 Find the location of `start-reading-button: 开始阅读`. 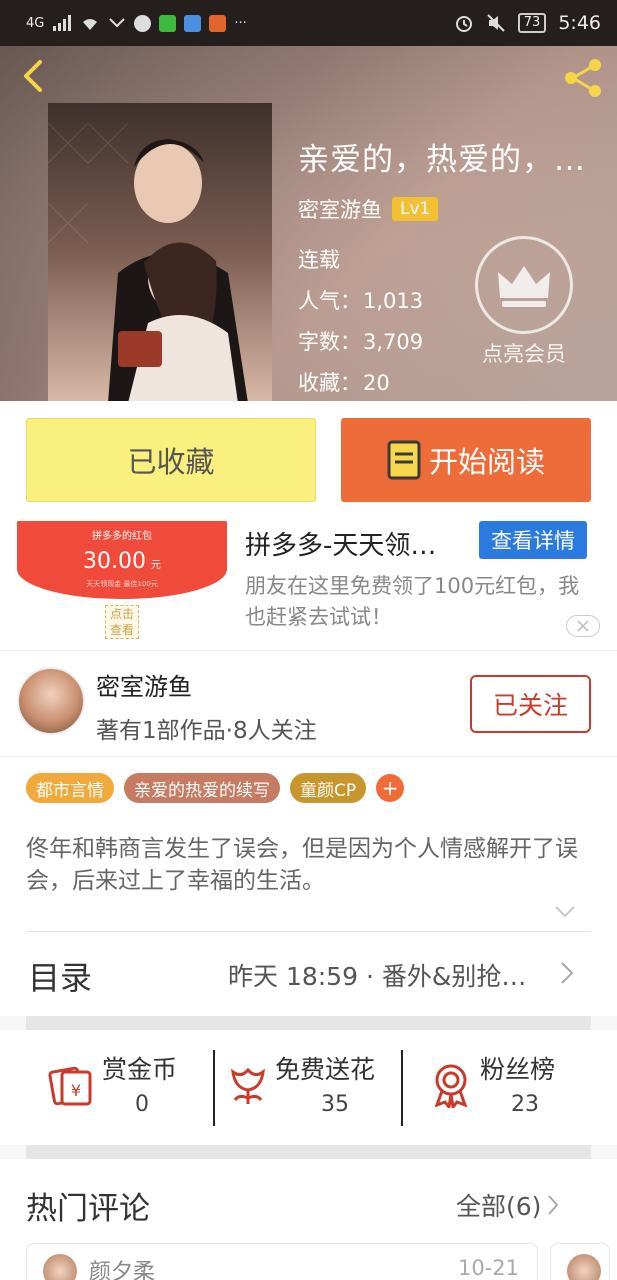

start-reading-button: 开始阅读 is located at coordinates (466, 460).